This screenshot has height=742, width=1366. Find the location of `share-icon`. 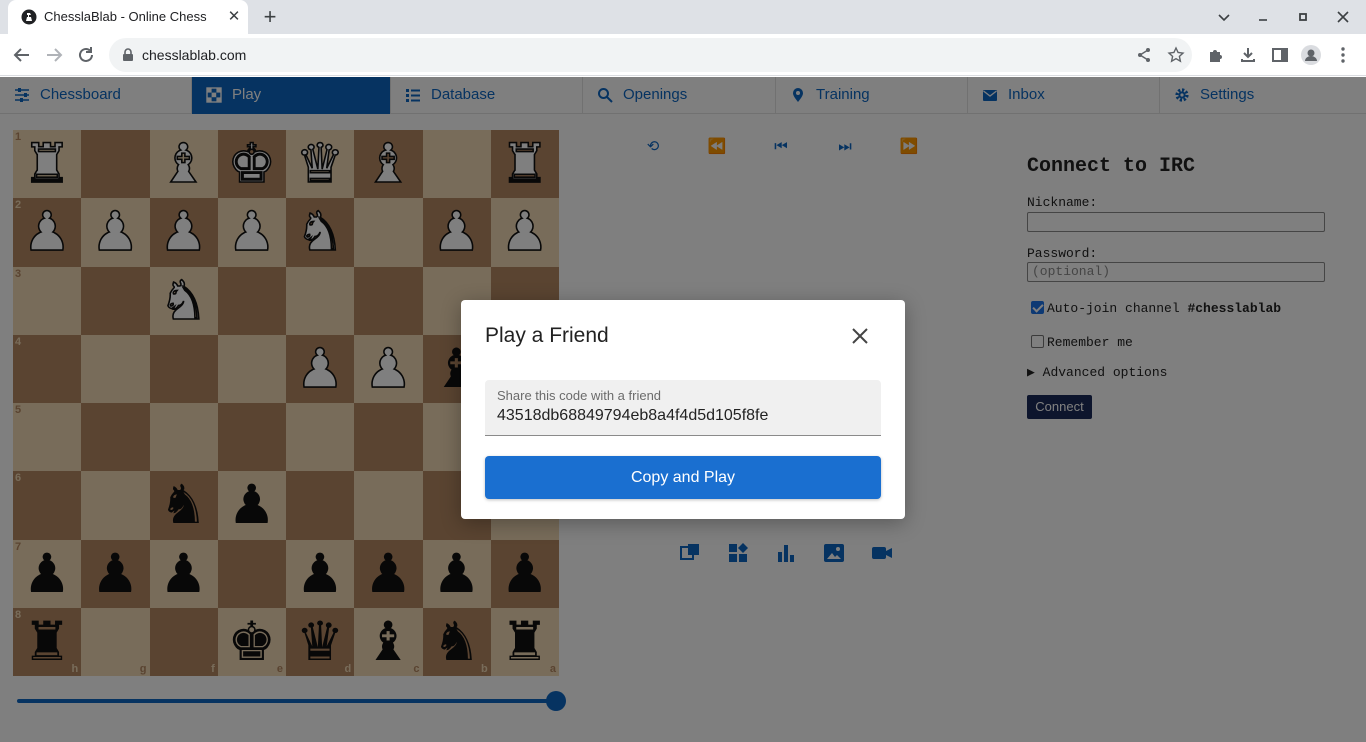

share-icon is located at coordinates (1144, 55).